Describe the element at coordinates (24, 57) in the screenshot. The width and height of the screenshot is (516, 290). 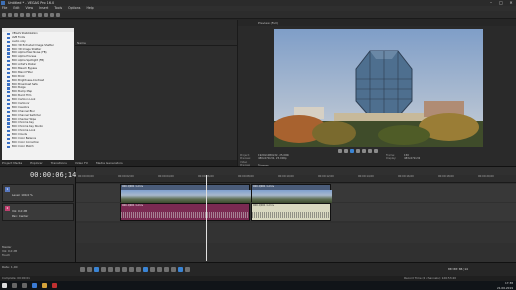
I see `fx-tree-item-label: BCC Alpha Process` at that location.